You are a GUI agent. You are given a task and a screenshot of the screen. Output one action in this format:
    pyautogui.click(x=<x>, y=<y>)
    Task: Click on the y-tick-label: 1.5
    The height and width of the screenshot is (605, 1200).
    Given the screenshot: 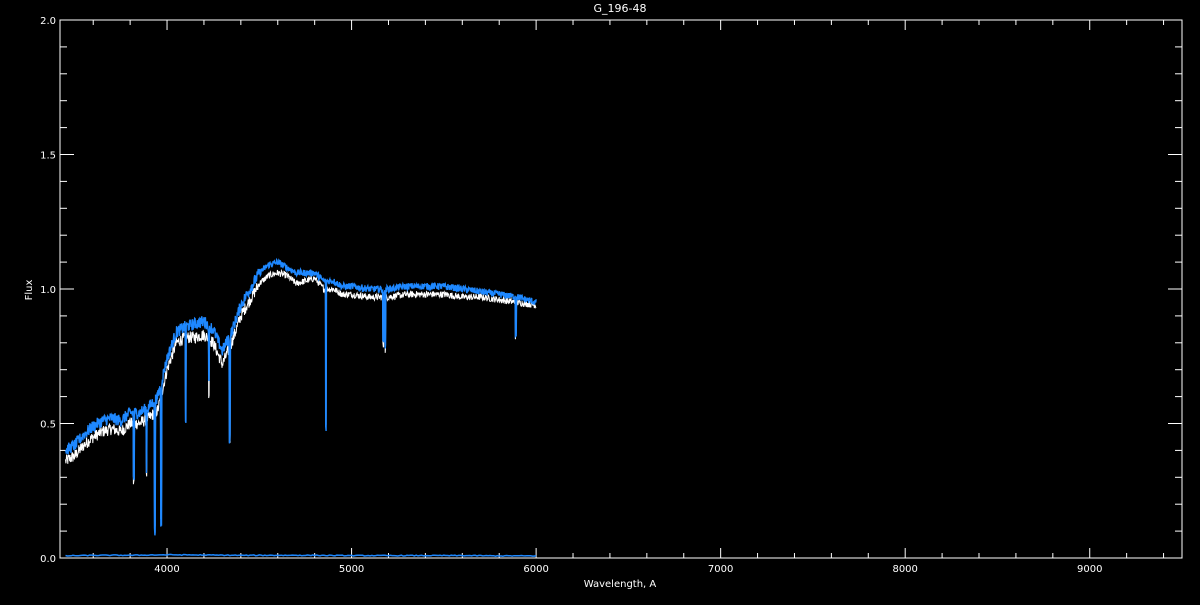 What is the action you would take?
    pyautogui.click(x=48, y=156)
    